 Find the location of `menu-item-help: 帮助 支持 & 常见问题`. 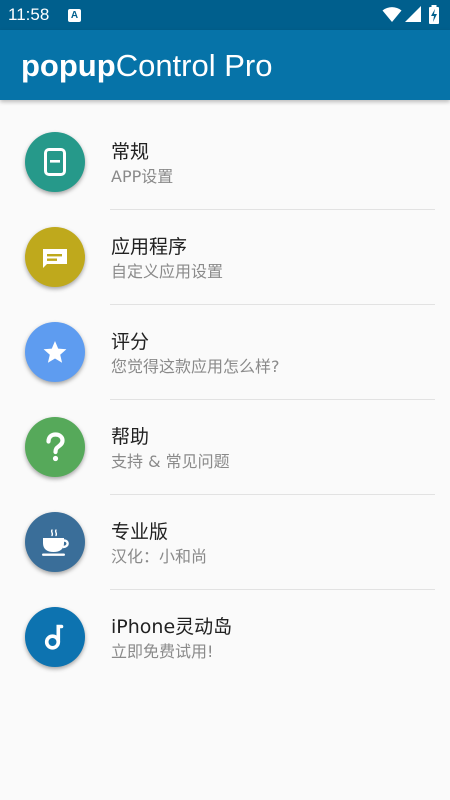

menu-item-help: 帮助 支持 & 常见问题 is located at coordinates (225, 447).